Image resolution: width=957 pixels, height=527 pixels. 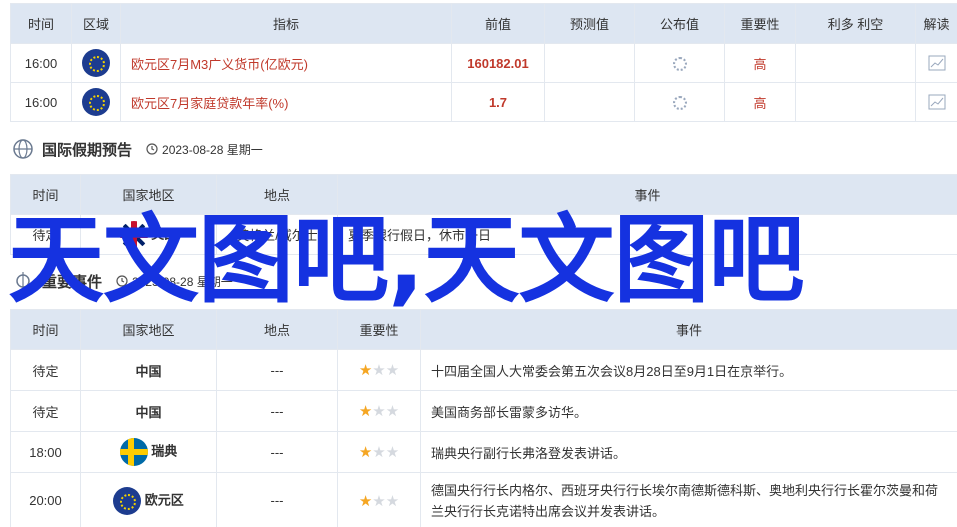 I want to click on row-time: 20:00, so click(x=45, y=499).